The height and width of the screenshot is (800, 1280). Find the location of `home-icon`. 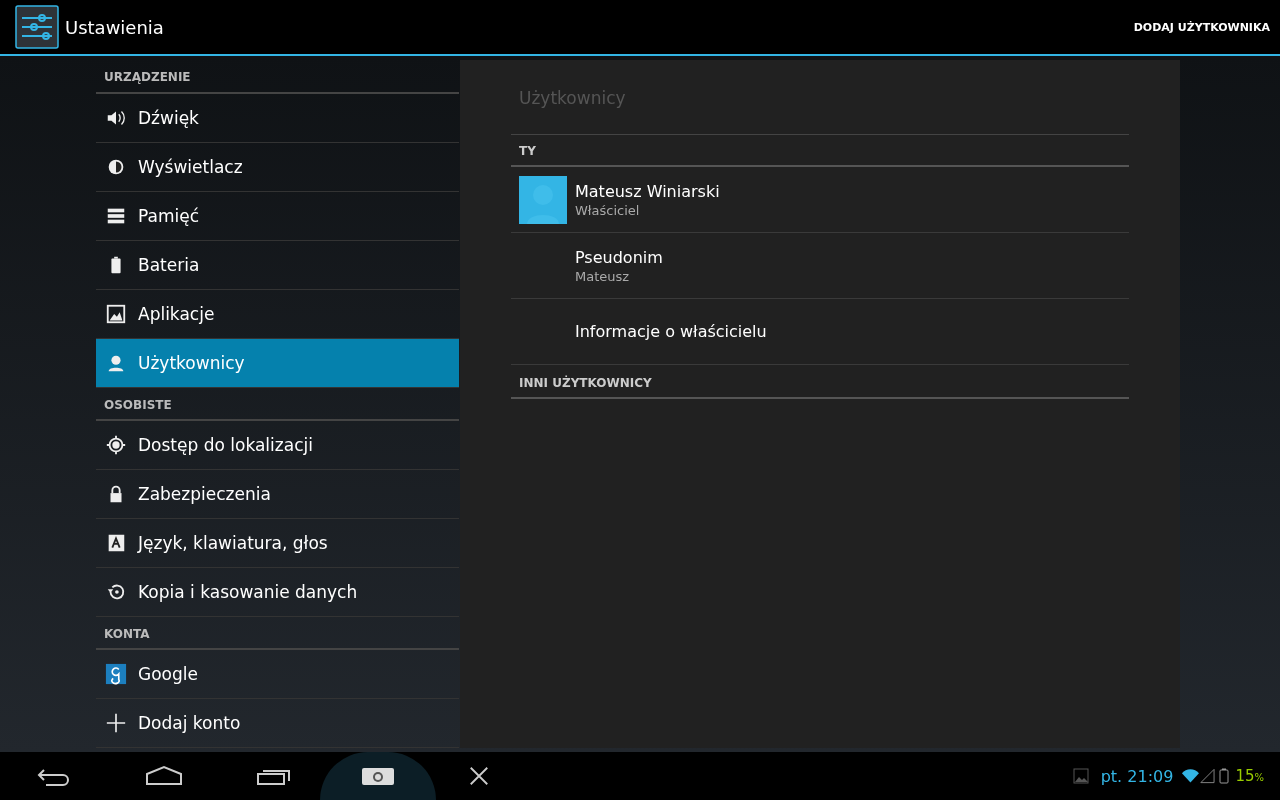

home-icon is located at coordinates (164, 776).